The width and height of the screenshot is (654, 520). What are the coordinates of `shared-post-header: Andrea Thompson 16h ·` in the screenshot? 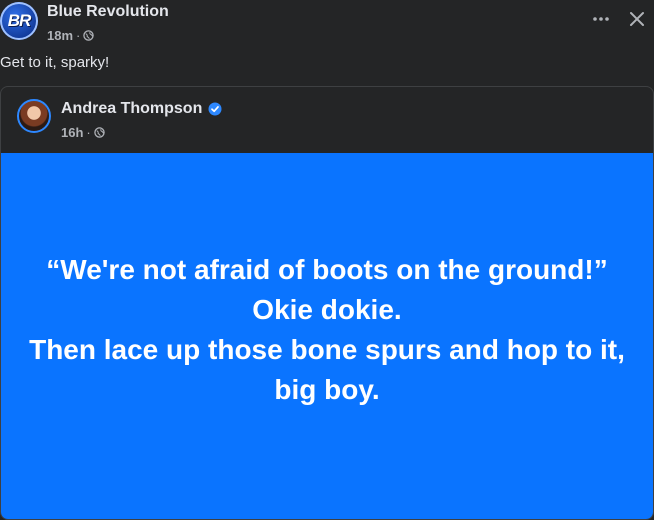 It's located at (327, 120).